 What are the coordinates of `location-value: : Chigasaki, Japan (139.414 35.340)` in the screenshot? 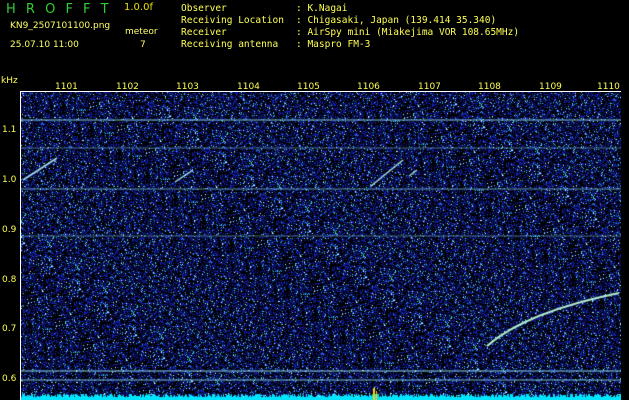 It's located at (396, 20).